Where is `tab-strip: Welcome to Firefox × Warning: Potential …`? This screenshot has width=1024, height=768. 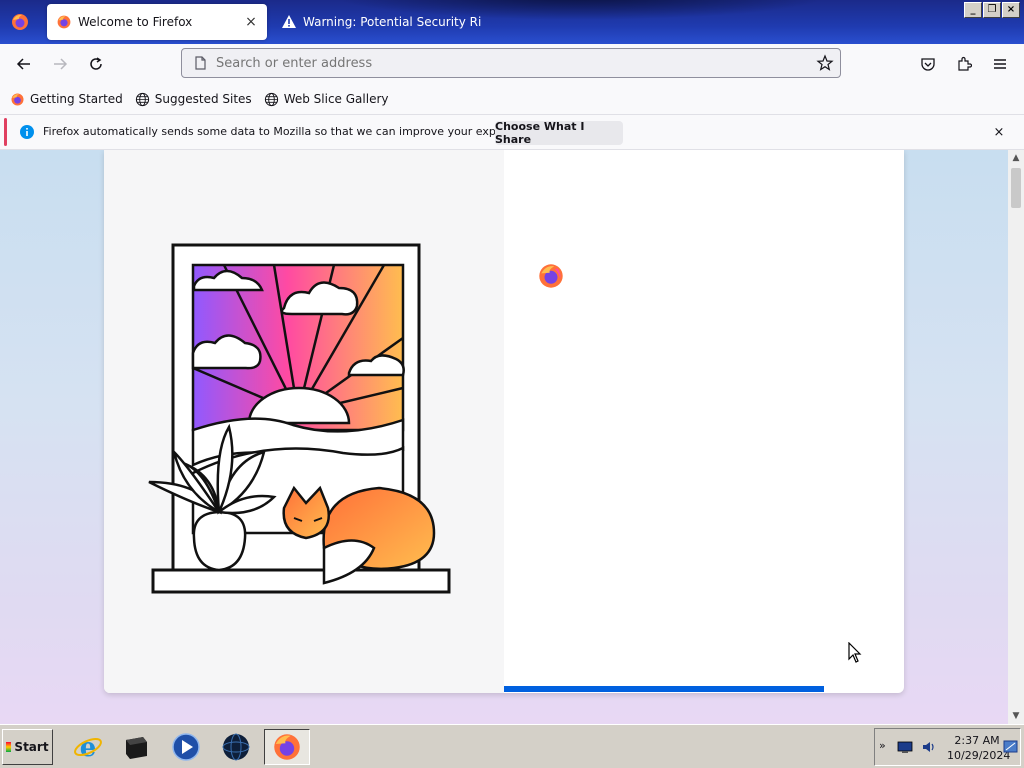 tab-strip: Welcome to Firefox × Warning: Potential … is located at coordinates (512, 22).